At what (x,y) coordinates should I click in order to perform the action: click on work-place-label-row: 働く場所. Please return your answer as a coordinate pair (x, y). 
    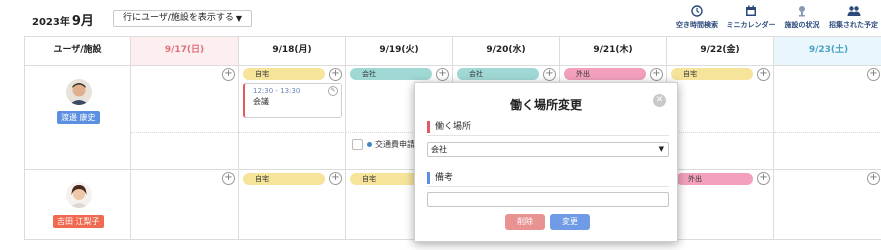
    Looking at the image, I should click on (449, 127).